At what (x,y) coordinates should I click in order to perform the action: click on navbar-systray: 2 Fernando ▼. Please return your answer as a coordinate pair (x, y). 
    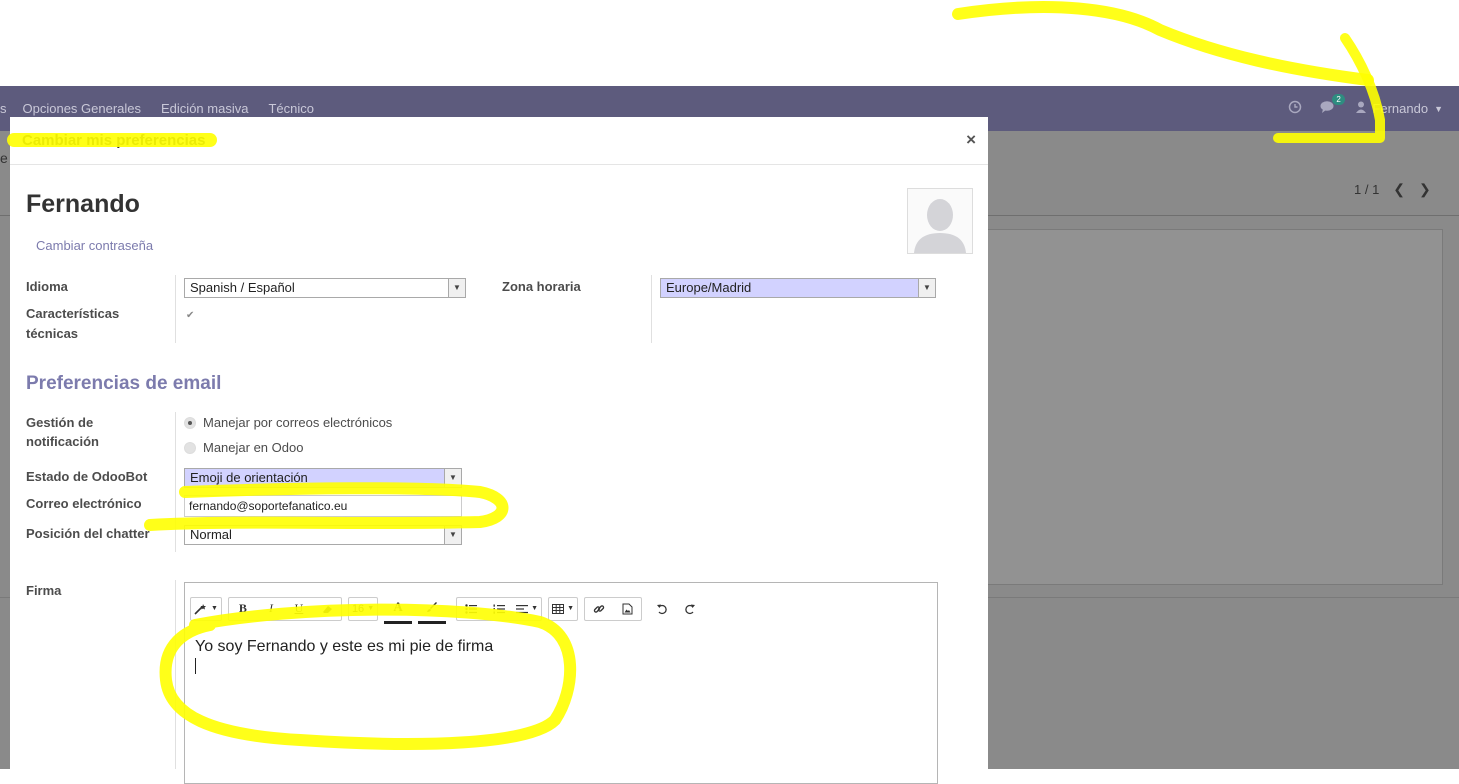
    Looking at the image, I should click on (1373, 108).